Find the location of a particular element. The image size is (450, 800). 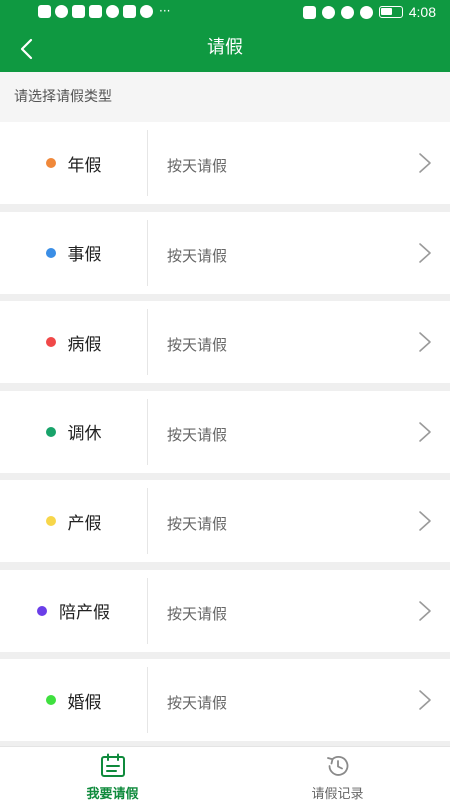

page-title: 请假 is located at coordinates (225, 47).